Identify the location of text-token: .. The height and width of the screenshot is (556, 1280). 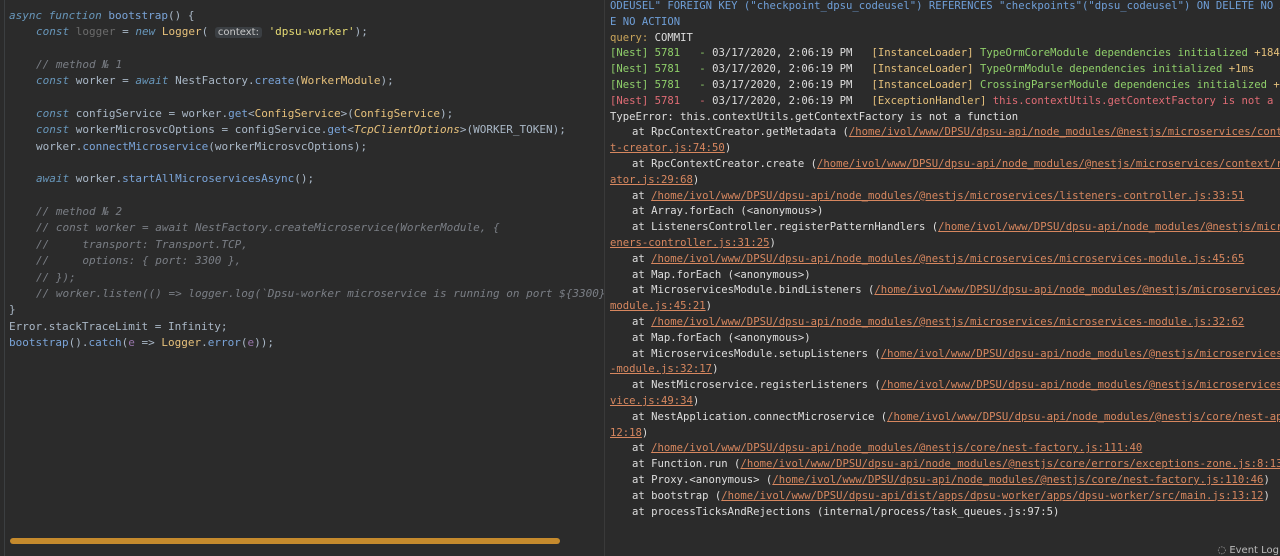
(204, 342).